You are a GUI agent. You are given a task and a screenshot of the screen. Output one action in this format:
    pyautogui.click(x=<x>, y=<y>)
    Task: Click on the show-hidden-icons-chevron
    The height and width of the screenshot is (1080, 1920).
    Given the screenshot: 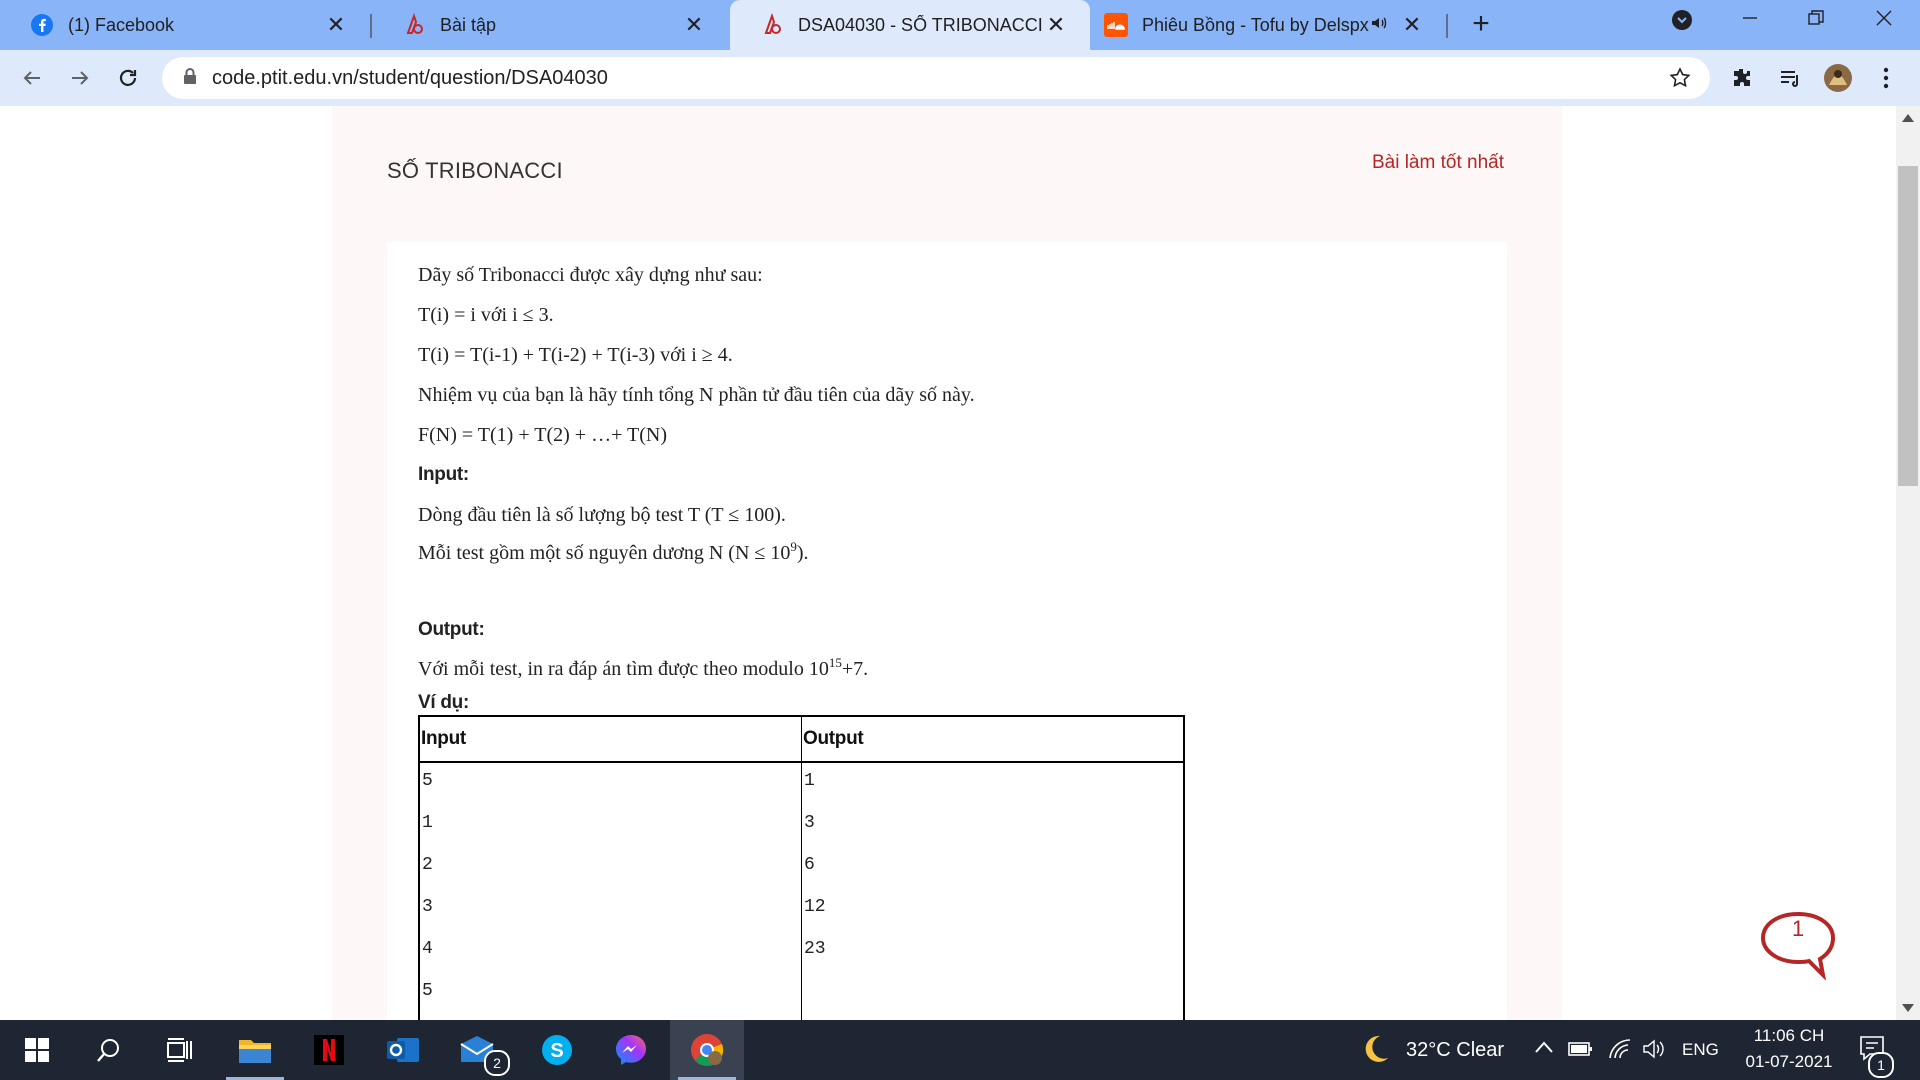 What is the action you would take?
    pyautogui.click(x=1544, y=1049)
    